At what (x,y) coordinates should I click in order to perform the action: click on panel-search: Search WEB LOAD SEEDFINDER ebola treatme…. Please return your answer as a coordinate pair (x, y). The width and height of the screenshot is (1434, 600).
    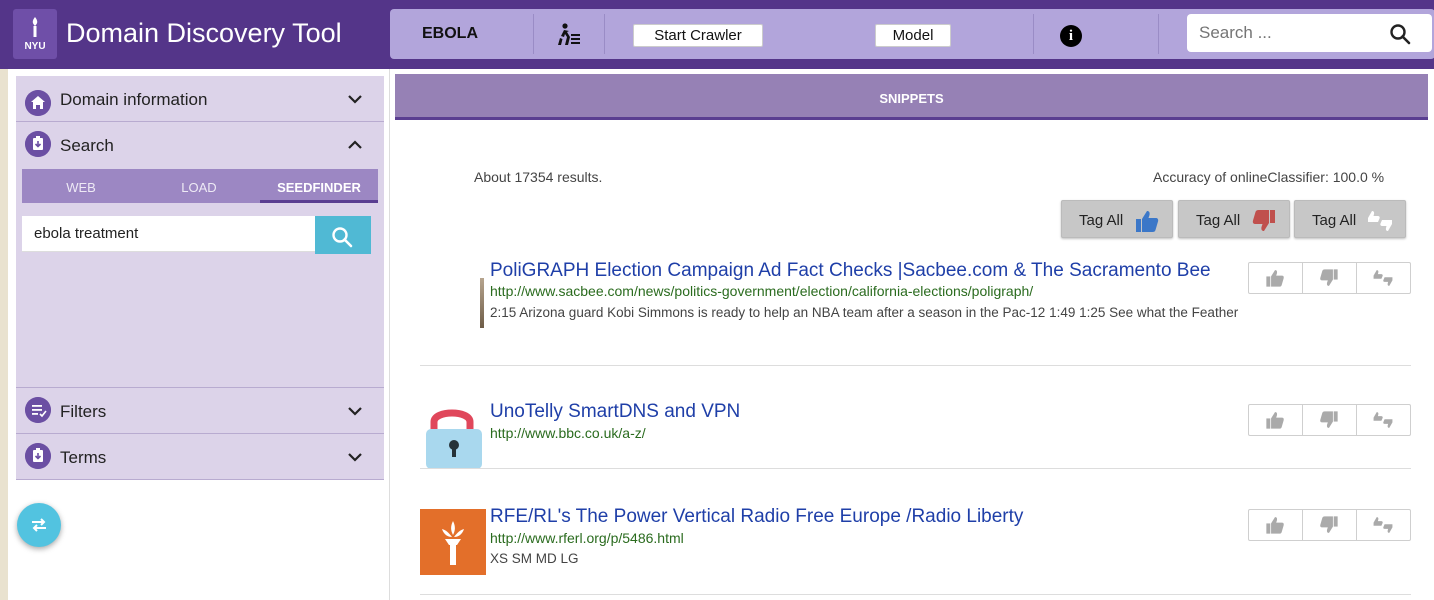
    Looking at the image, I should click on (200, 255).